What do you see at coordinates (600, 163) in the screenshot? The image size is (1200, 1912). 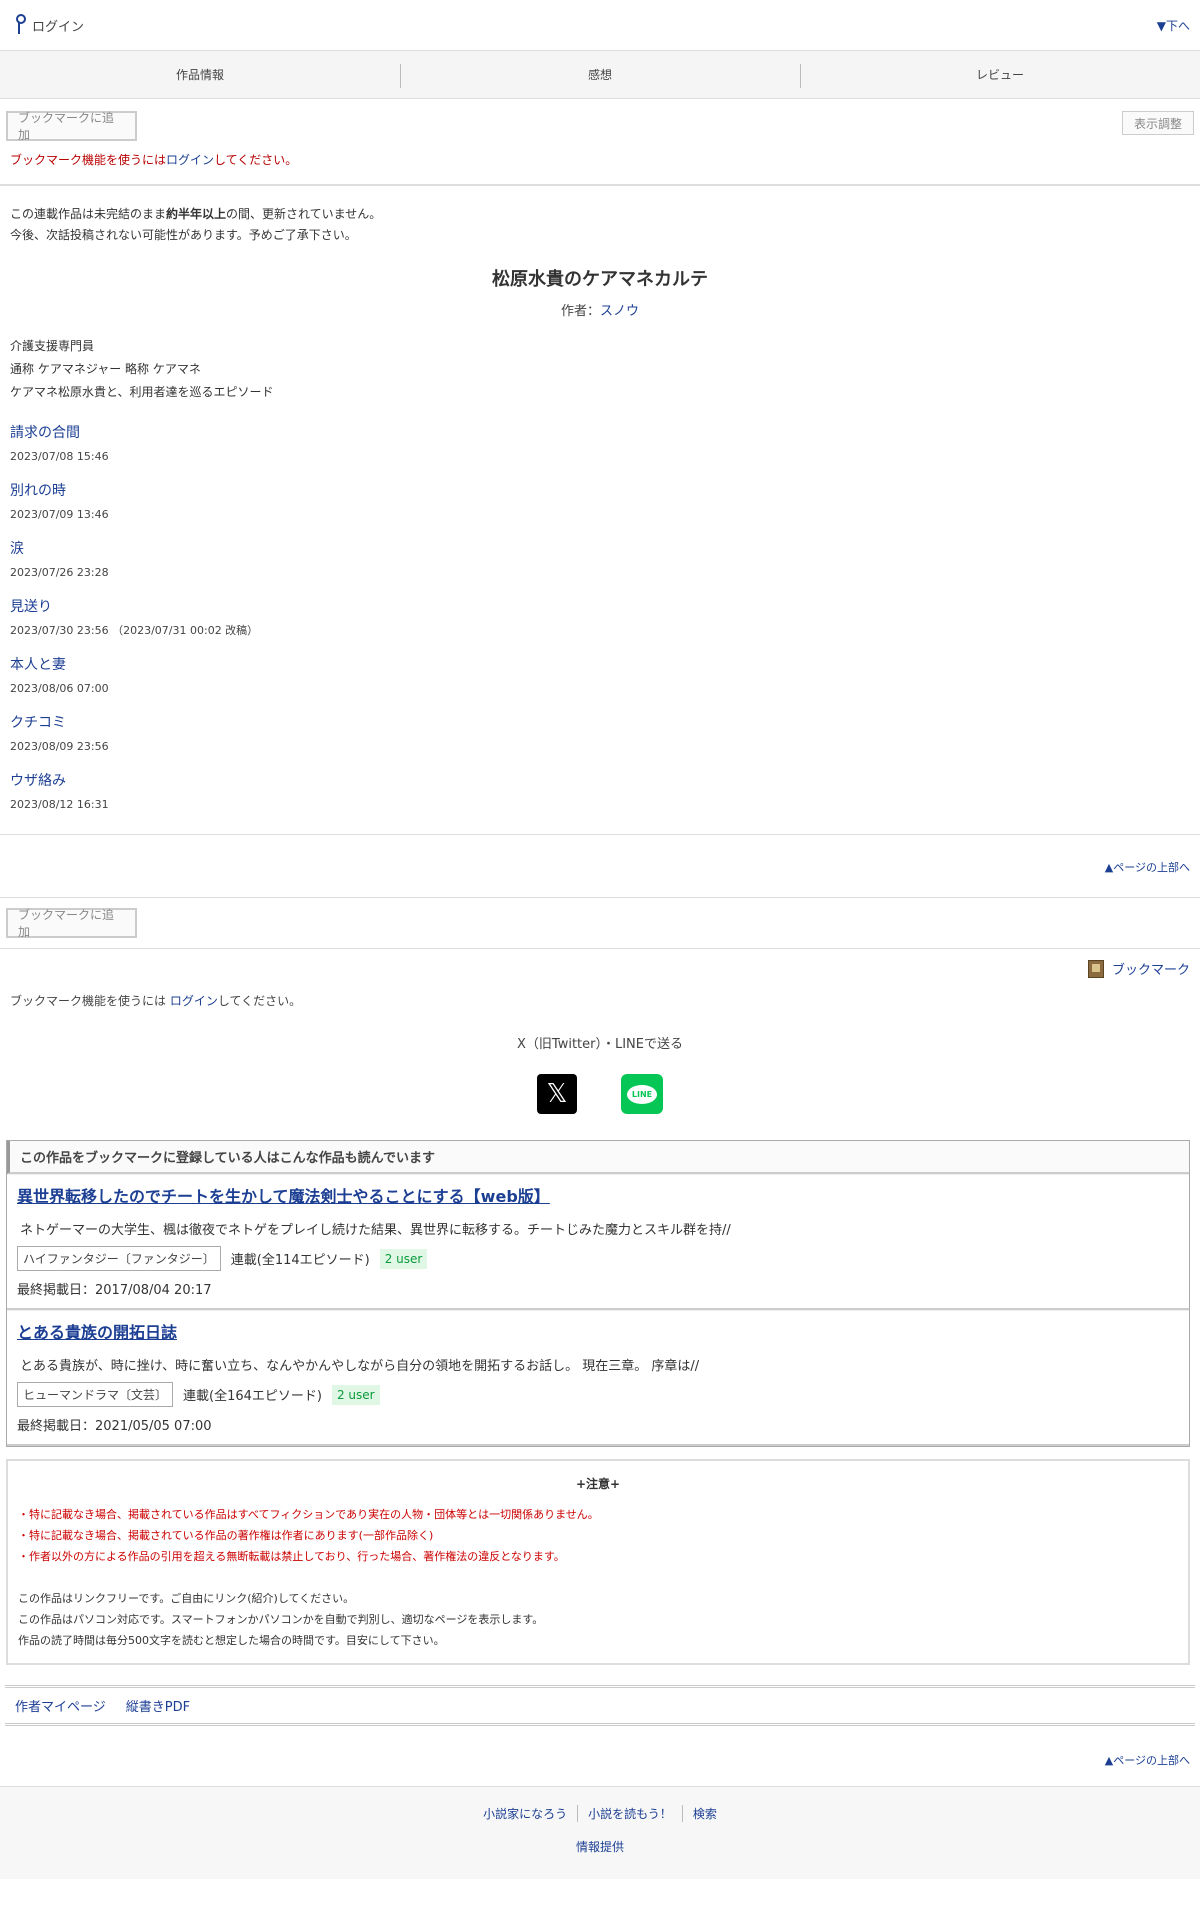 I see `bookmark-notice: ブックマーク機能を使うにはログインしてください。` at bounding box center [600, 163].